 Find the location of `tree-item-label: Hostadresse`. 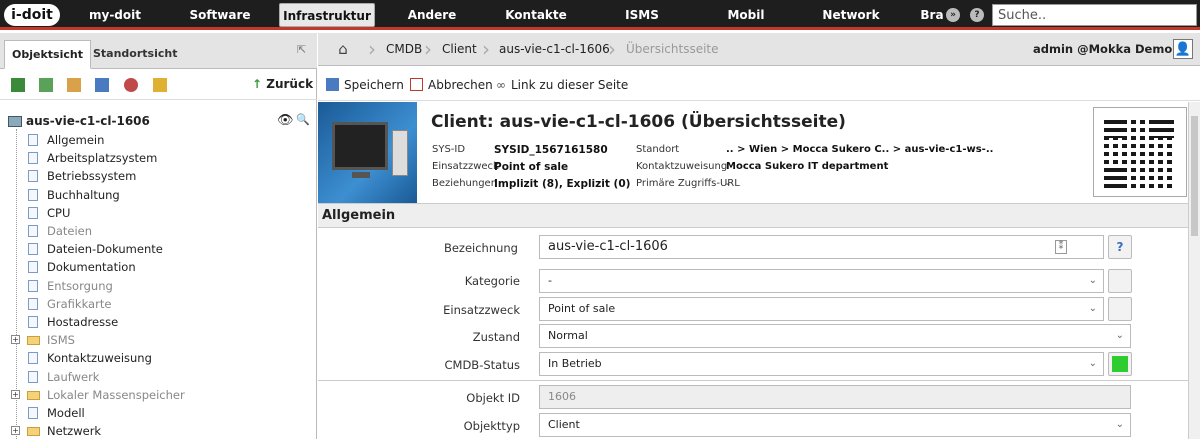

tree-item-label: Hostadresse is located at coordinates (83, 322).